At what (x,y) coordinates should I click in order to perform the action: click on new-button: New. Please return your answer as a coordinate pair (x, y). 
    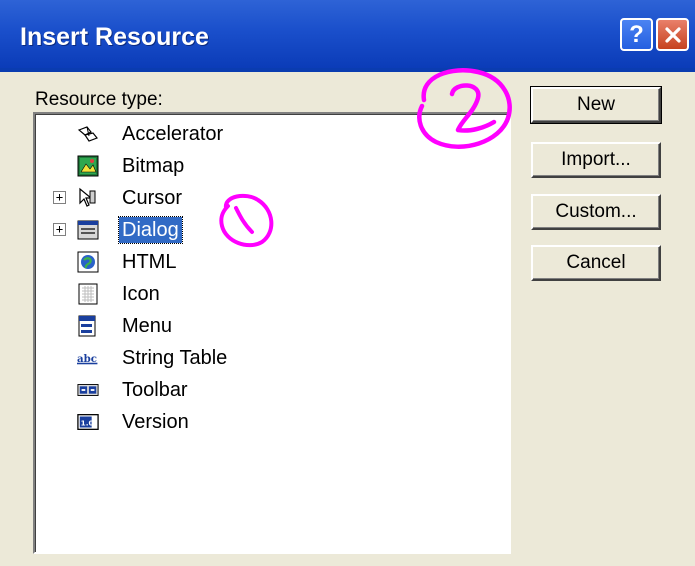
    Looking at the image, I should click on (596, 105).